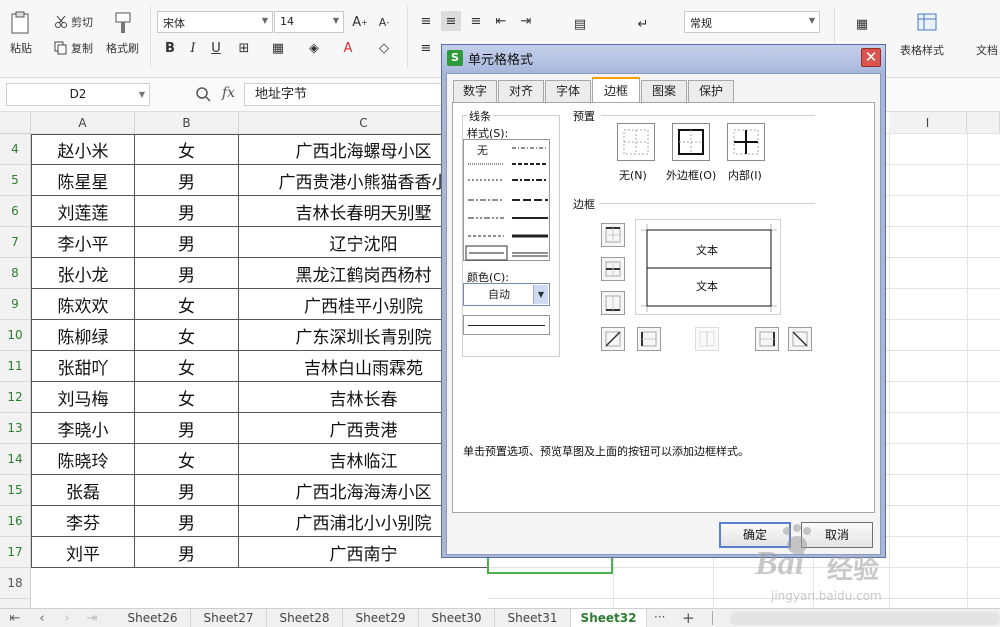 The image size is (1000, 627). What do you see at coordinates (15, 366) in the screenshot?
I see `row-header: 11` at bounding box center [15, 366].